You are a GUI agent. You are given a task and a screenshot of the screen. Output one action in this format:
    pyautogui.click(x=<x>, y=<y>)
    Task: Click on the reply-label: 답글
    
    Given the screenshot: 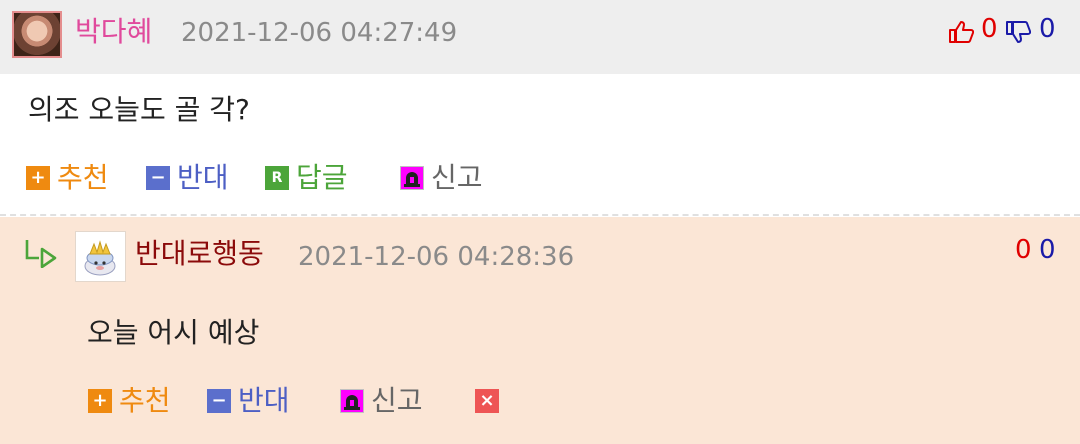 What is the action you would take?
    pyautogui.click(x=322, y=177)
    